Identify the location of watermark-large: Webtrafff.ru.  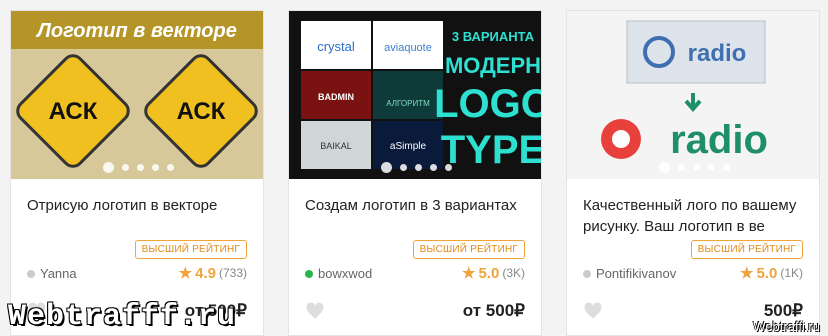
(122, 317).